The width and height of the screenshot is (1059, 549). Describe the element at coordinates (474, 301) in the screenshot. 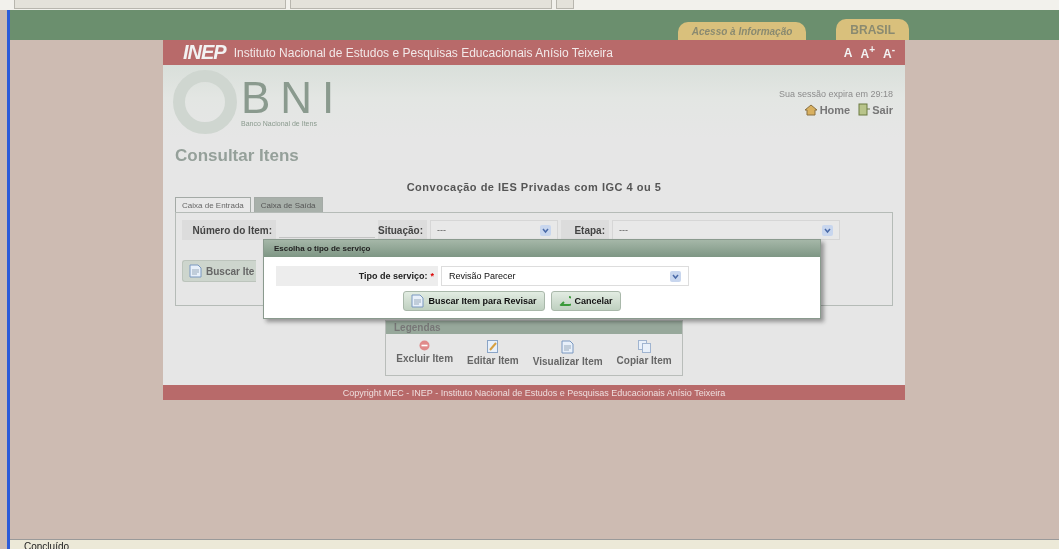

I see `dialog-button: Buscar Item para Revisar` at that location.